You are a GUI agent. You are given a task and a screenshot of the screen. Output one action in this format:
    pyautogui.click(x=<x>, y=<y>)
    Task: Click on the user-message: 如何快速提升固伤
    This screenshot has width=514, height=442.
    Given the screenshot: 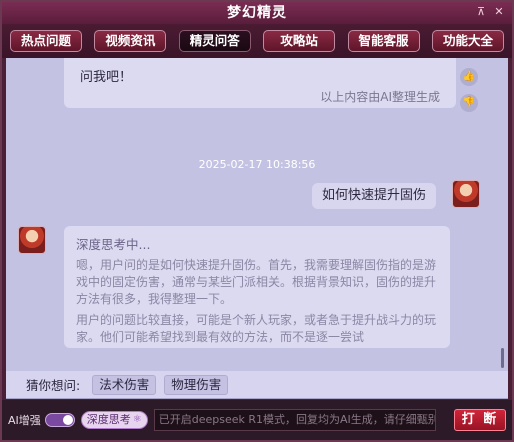 What is the action you would take?
    pyautogui.click(x=373, y=196)
    